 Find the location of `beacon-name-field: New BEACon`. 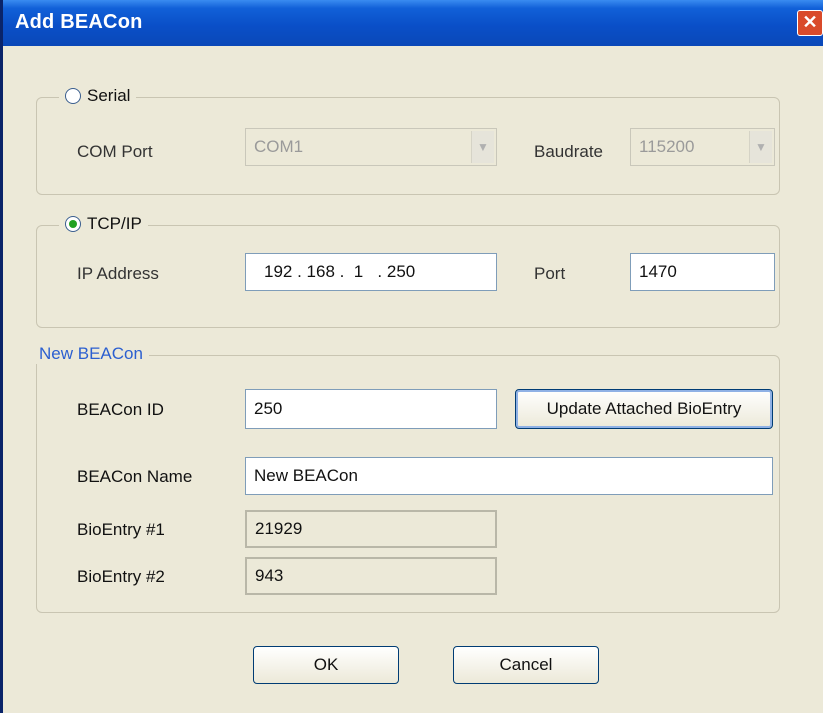

beacon-name-field: New BEACon is located at coordinates (509, 476).